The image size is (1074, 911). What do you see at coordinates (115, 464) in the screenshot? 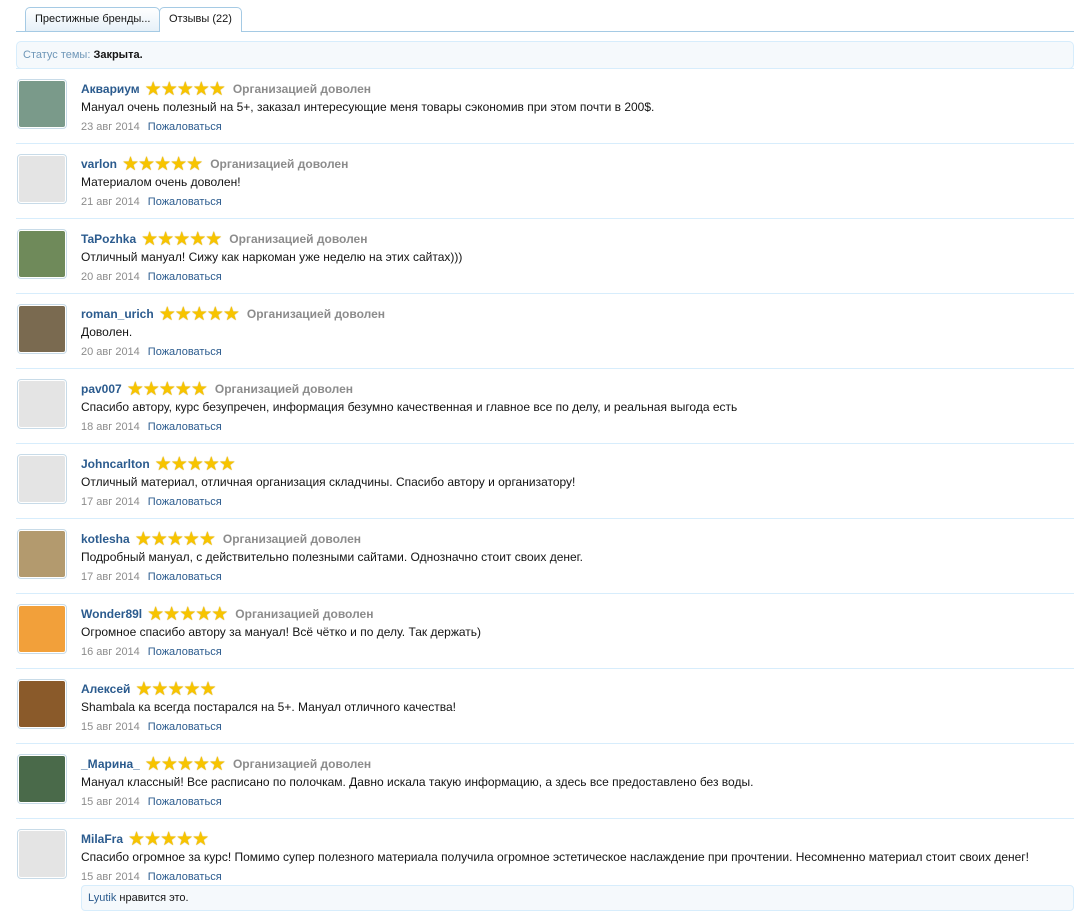
I see `username-link: Johncarlton` at bounding box center [115, 464].